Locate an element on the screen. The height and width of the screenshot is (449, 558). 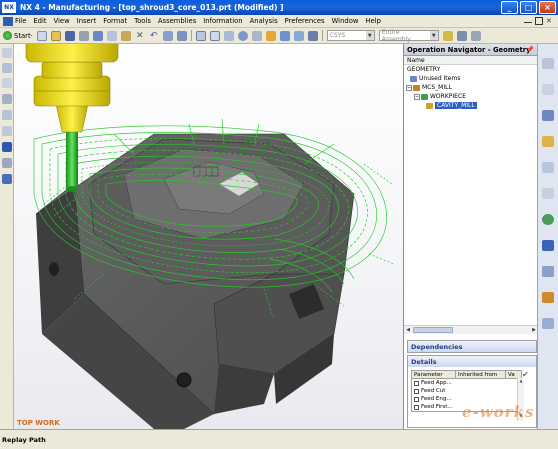
rotate-icon is located at coordinates (242, 35).